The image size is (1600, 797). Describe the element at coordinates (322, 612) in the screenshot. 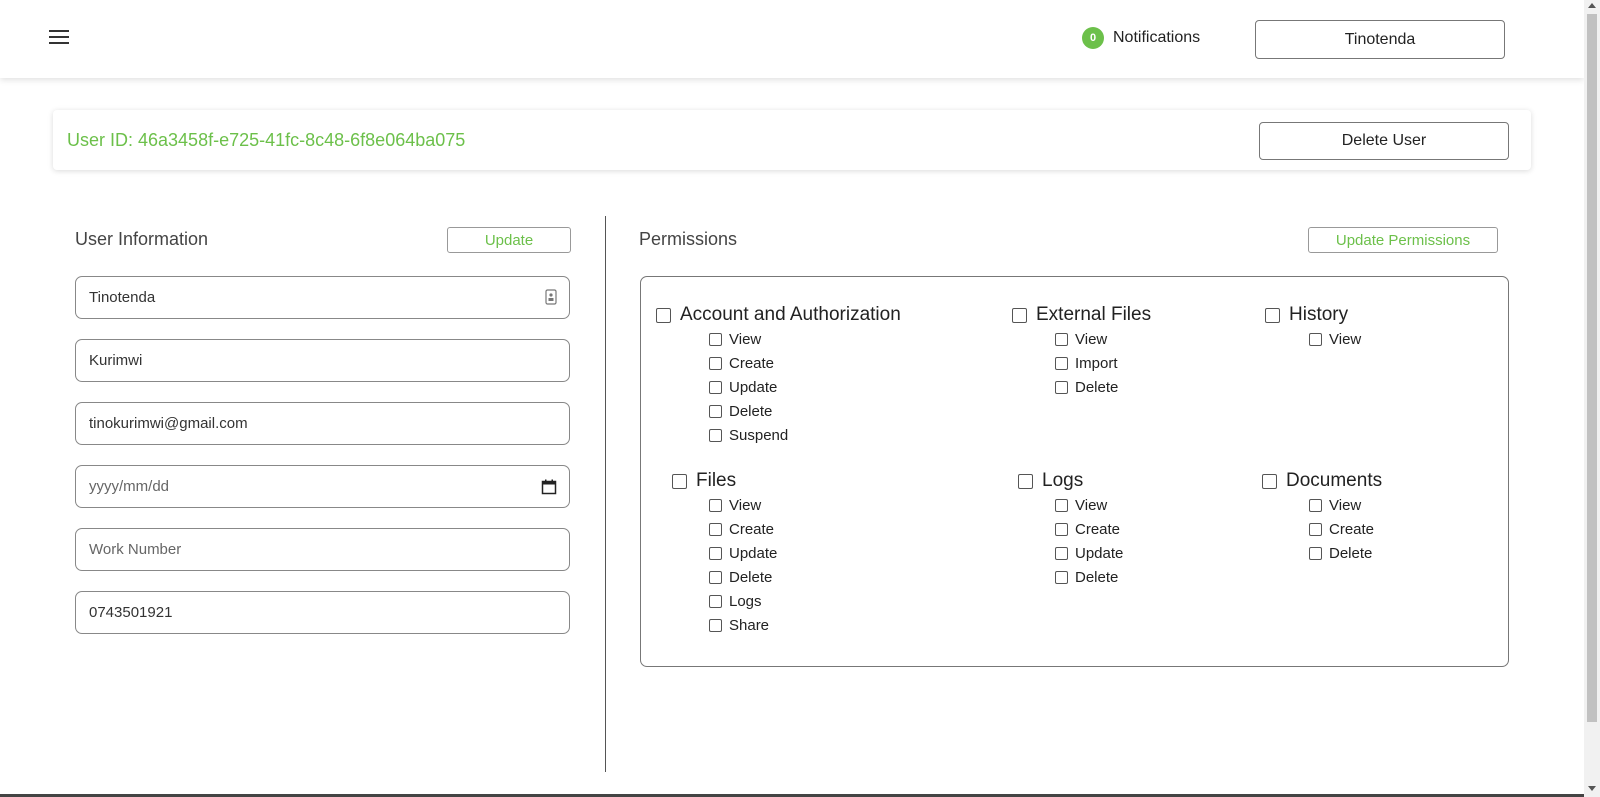

I see `phone-number-field: 0743501921` at that location.